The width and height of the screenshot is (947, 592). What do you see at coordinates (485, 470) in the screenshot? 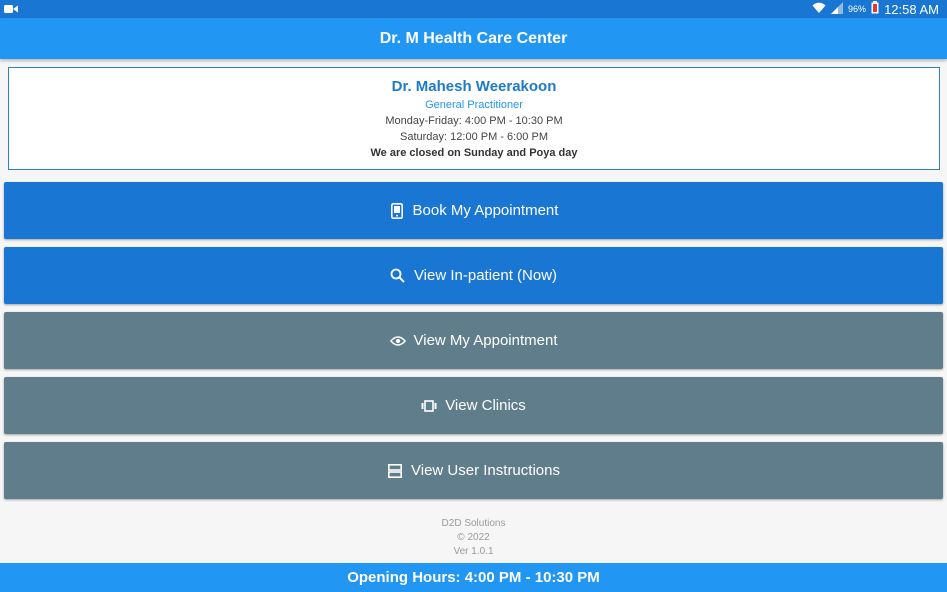
I see `view-user-instructions-label: View User Instructions` at bounding box center [485, 470].